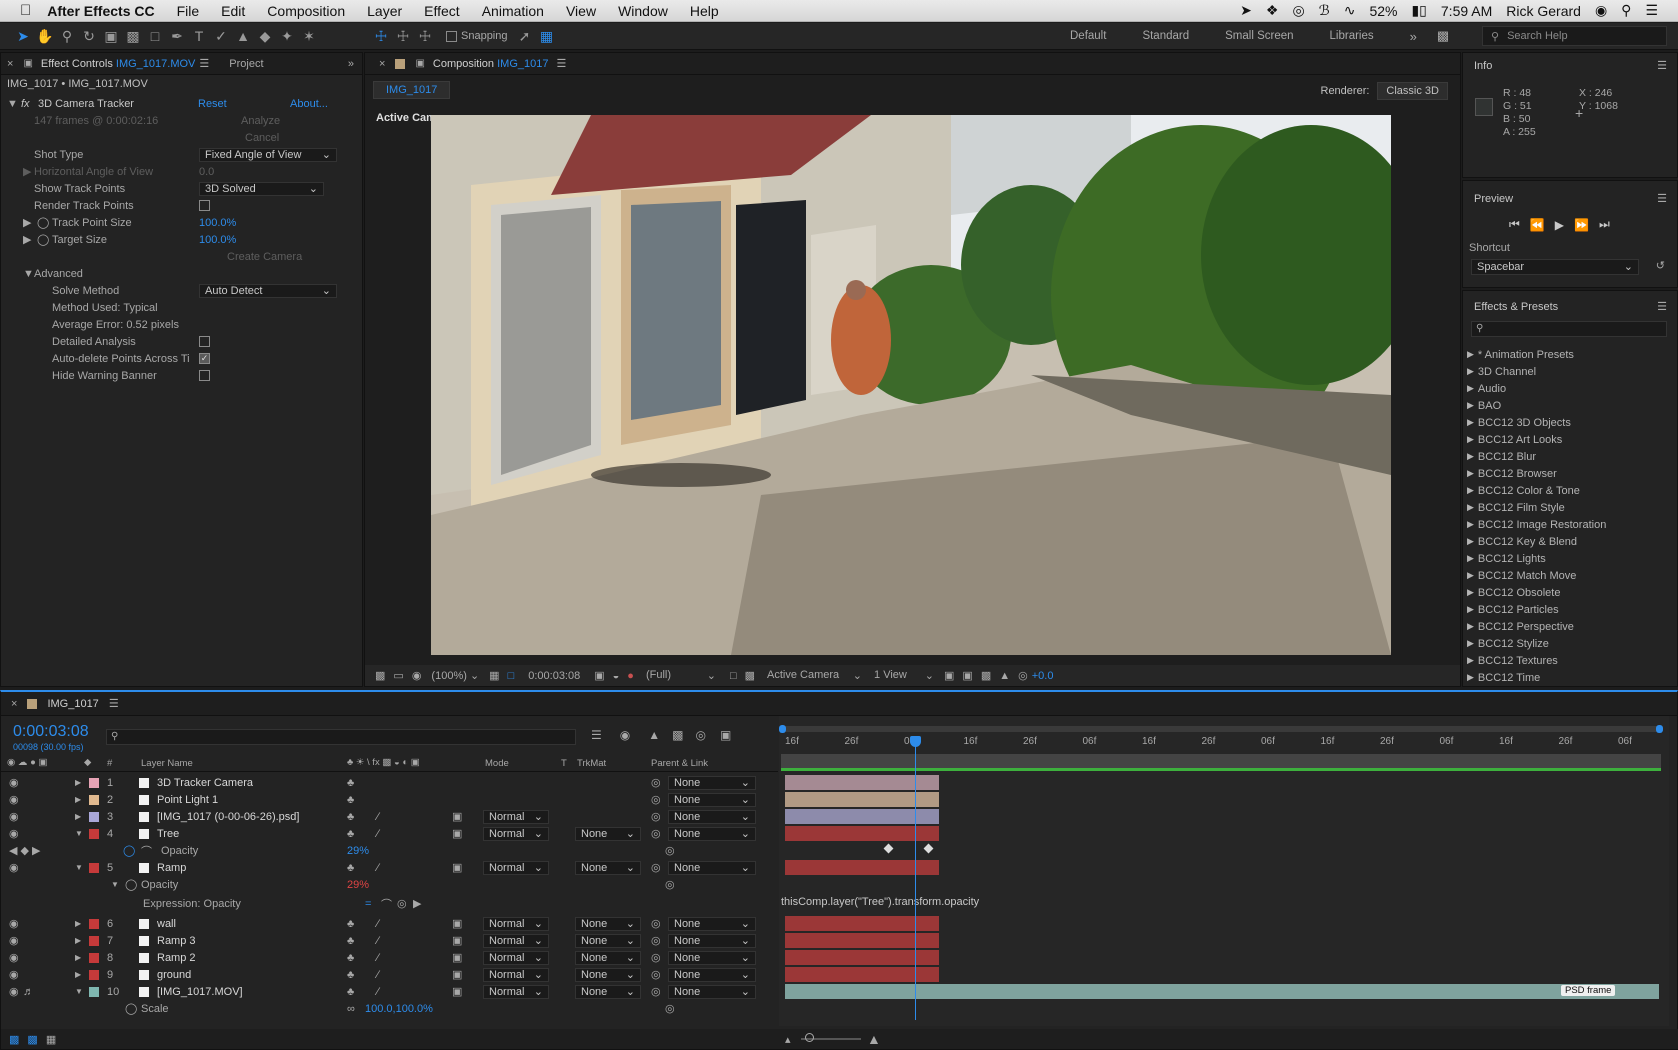 The width and height of the screenshot is (1678, 1050). I want to click on viewer-timecode: 0:00:03:08, so click(554, 676).